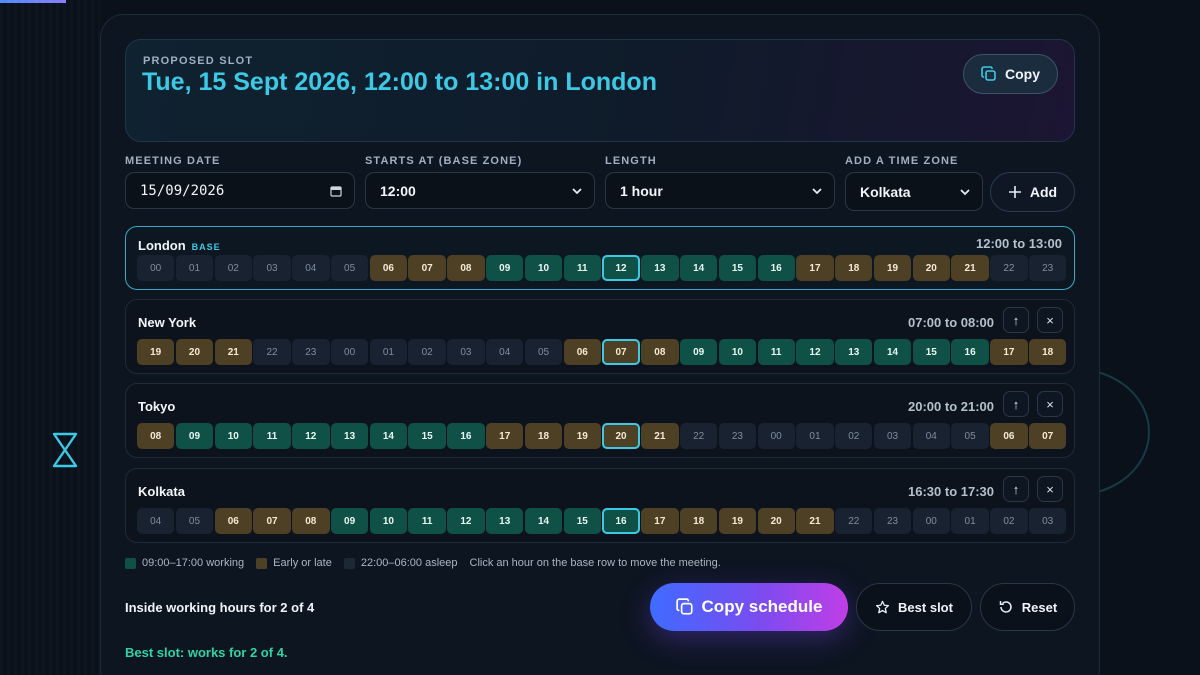 This screenshot has height=675, width=1200. Describe the element at coordinates (240, 190) in the screenshot. I see `meeting-date-input: 15/09/2026` at that location.